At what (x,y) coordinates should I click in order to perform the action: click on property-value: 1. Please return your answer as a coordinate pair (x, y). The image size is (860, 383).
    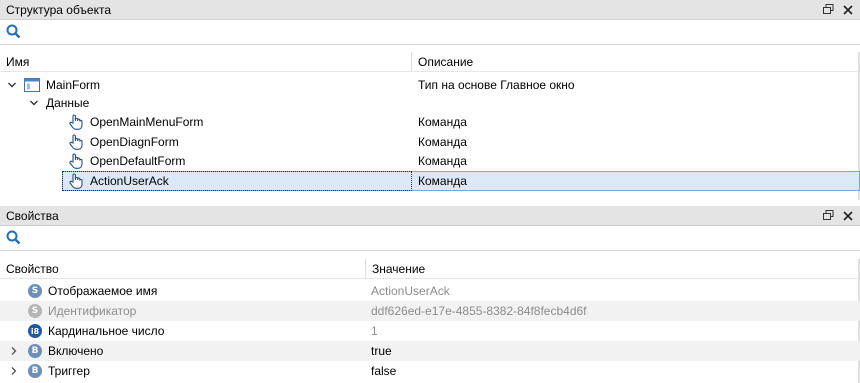
    Looking at the image, I should click on (374, 331).